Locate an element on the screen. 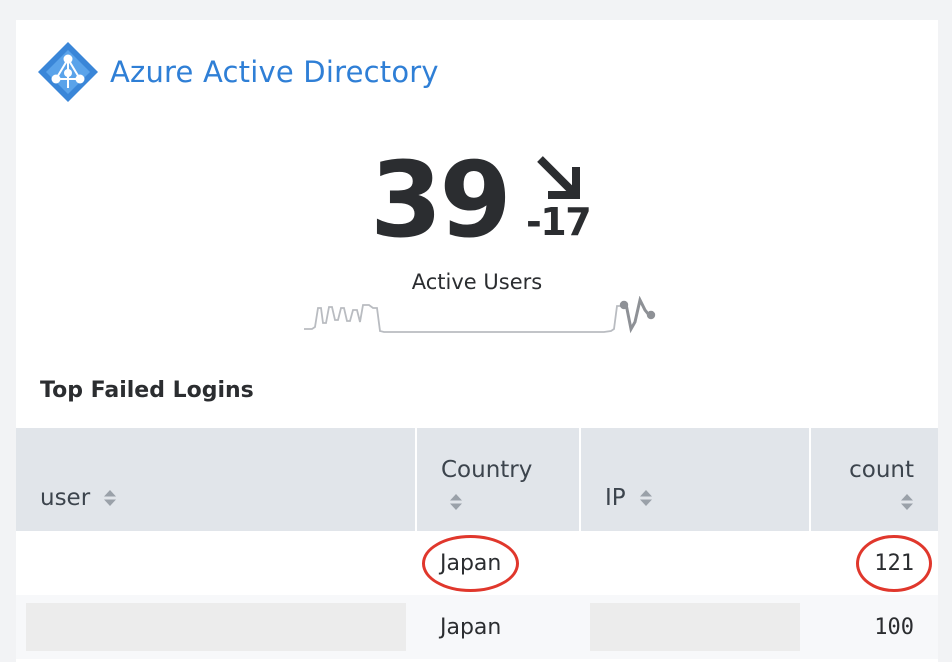  column-header-user: user is located at coordinates (216, 479).